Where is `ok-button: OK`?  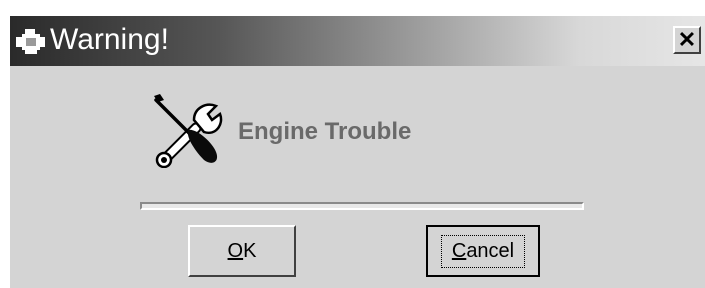
ok-button: OK is located at coordinates (242, 251).